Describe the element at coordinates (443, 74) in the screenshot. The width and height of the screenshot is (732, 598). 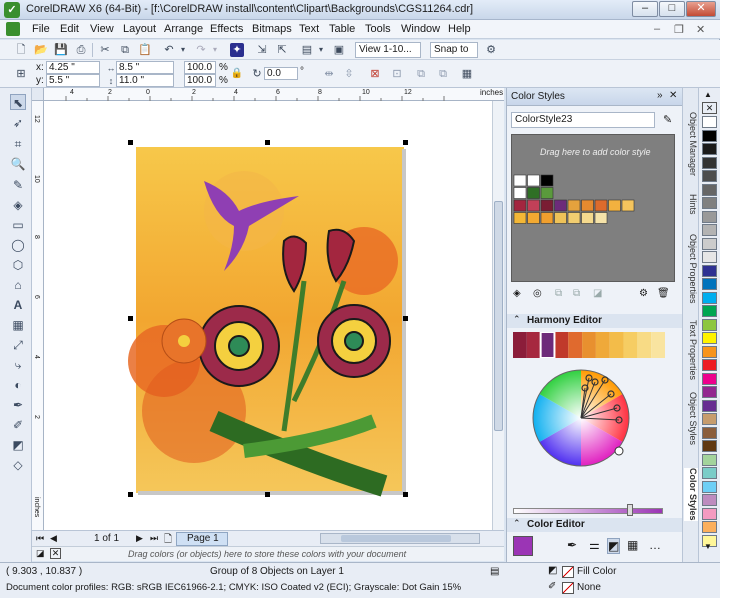
I see `weld-icon: ⧉` at that location.